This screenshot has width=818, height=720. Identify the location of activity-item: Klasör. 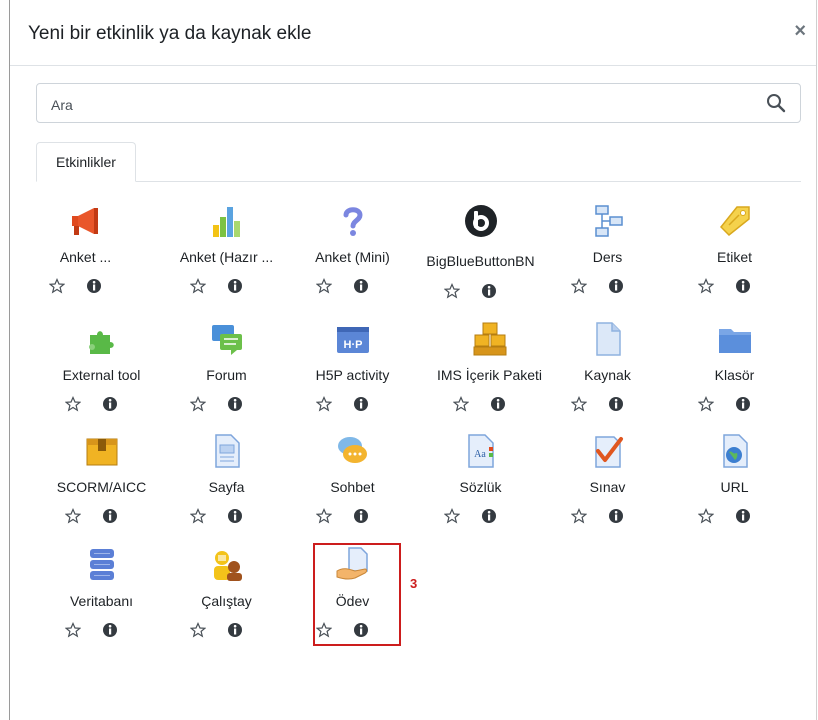
(734, 376).